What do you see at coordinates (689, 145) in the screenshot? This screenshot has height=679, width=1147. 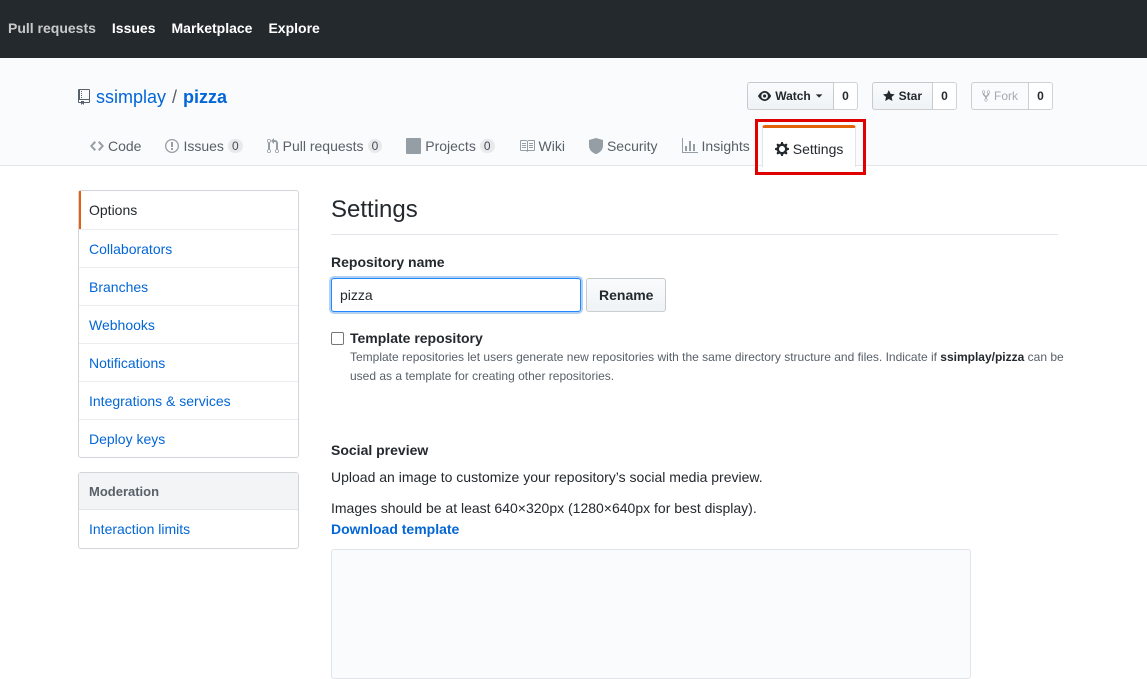 I see `graph-icon` at bounding box center [689, 145].